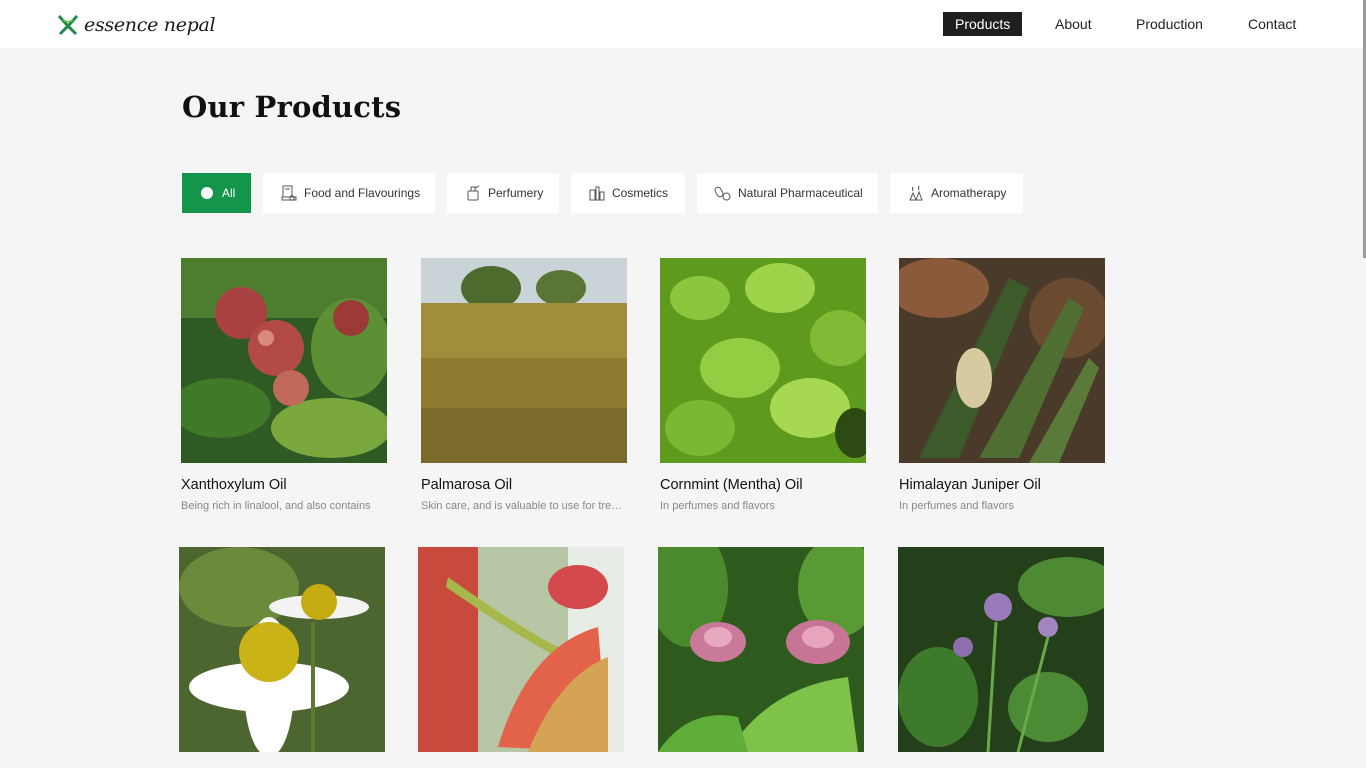 The height and width of the screenshot is (768, 1366). What do you see at coordinates (473, 193) in the screenshot?
I see `perfume-icon` at bounding box center [473, 193].